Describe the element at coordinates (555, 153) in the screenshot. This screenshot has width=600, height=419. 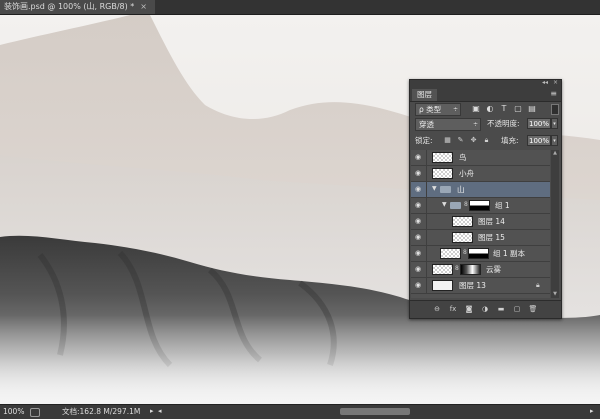
I see `scroll-up-icon: ▲` at that location.